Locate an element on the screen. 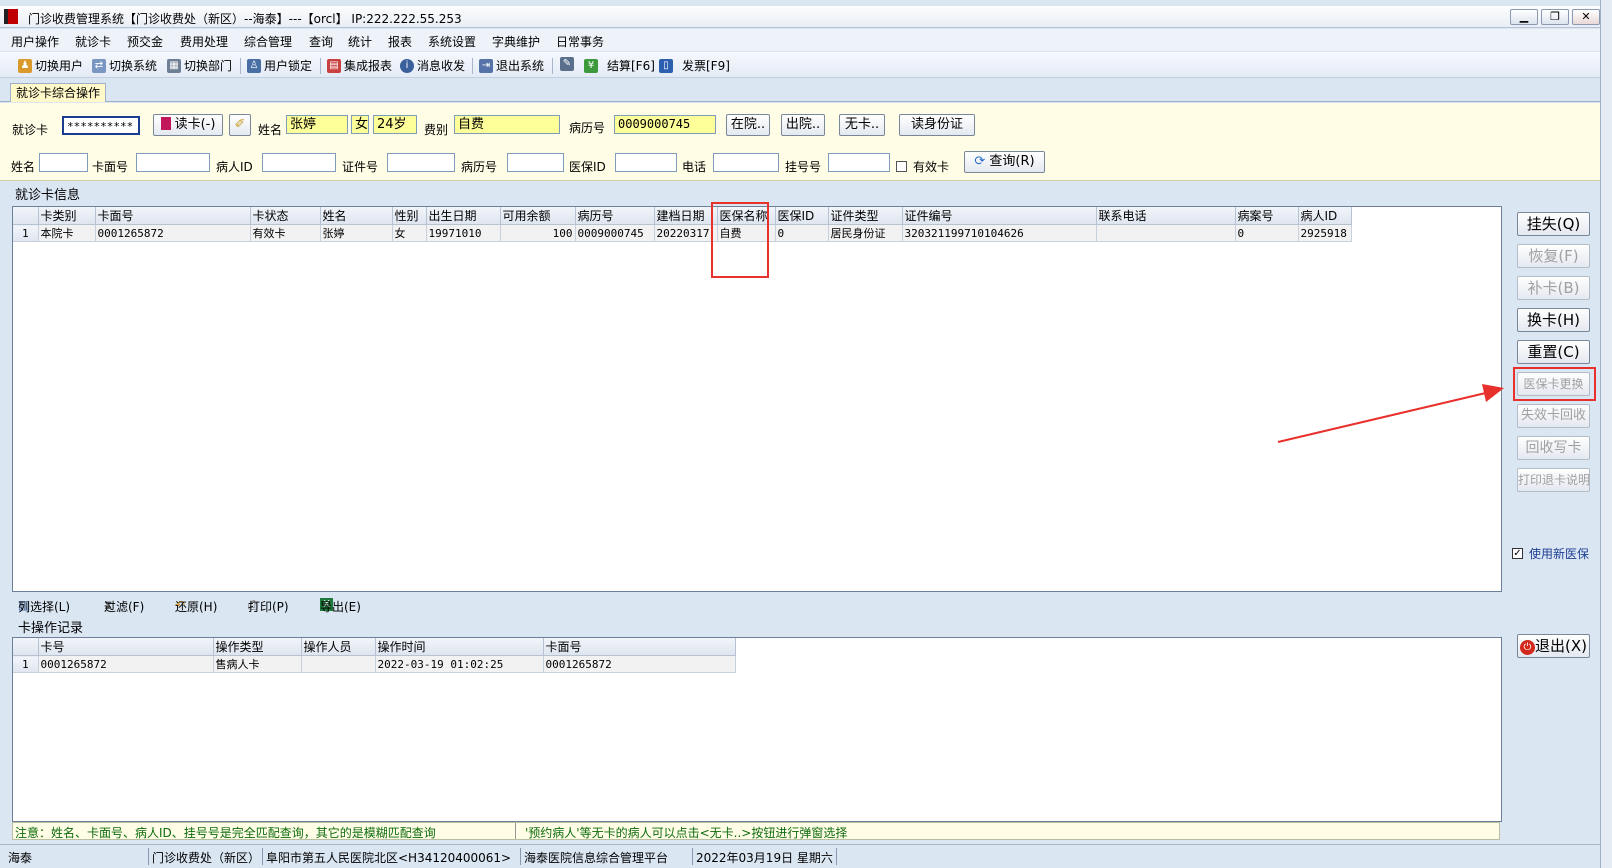  col-header: 可用余额 is located at coordinates (538, 216).